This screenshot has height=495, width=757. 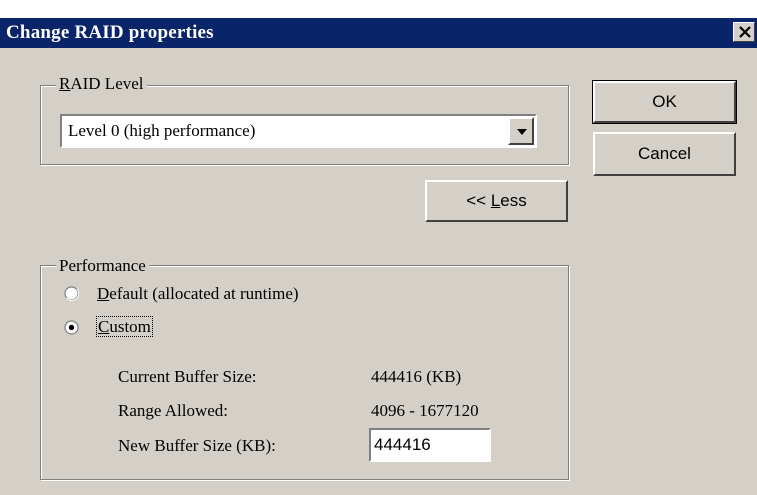 I want to click on ok-button: OK, so click(x=664, y=102).